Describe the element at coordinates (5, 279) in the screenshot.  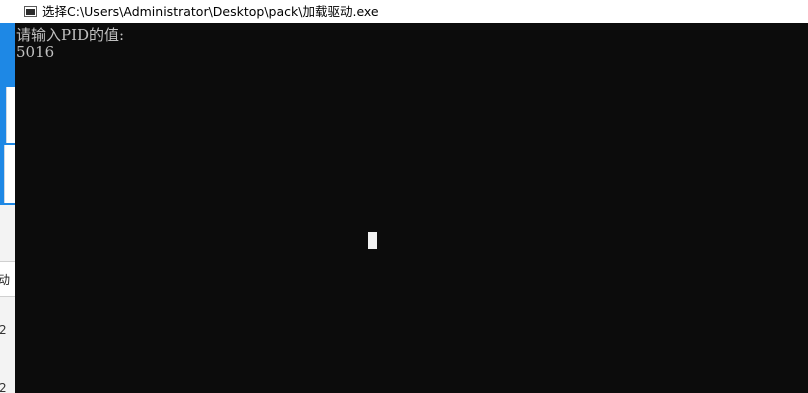
I see `background-window-tab-label: 动` at that location.